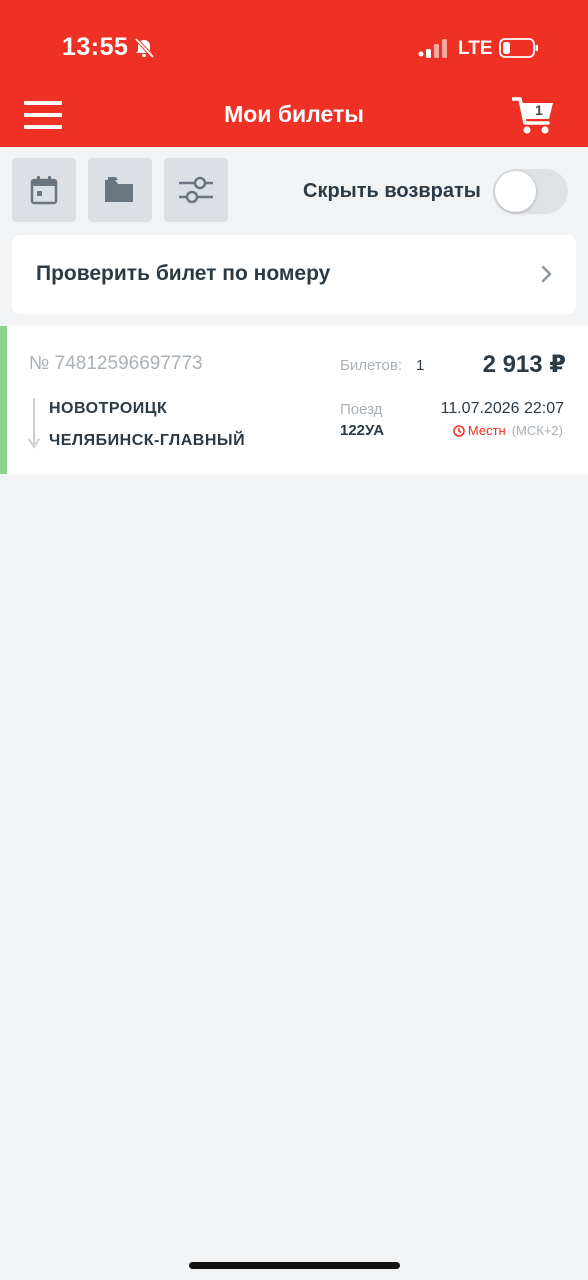 The height and width of the screenshot is (1280, 588). I want to click on tickets-count-label: Билетов:, so click(371, 365).